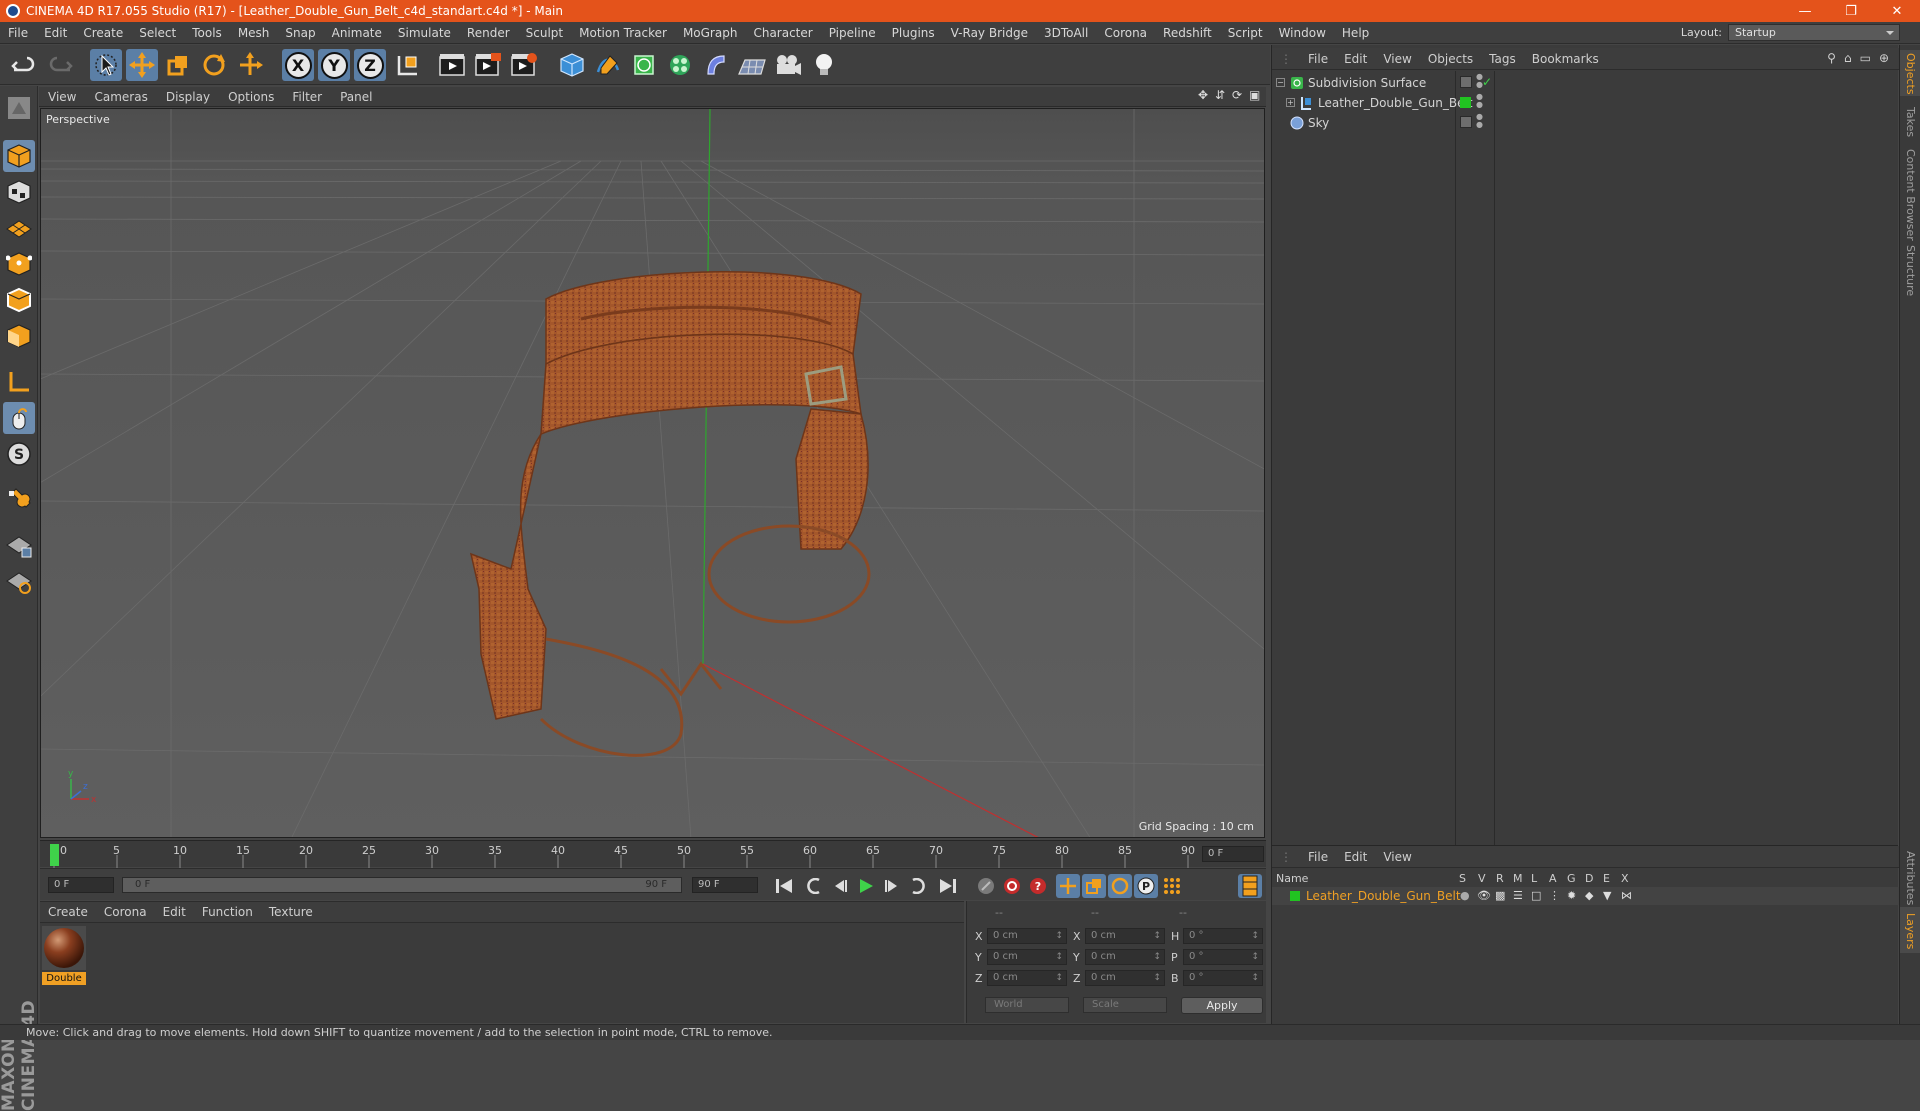 Image resolution: width=1920 pixels, height=1111 pixels. I want to click on live-selection-icon, so click(106, 65).